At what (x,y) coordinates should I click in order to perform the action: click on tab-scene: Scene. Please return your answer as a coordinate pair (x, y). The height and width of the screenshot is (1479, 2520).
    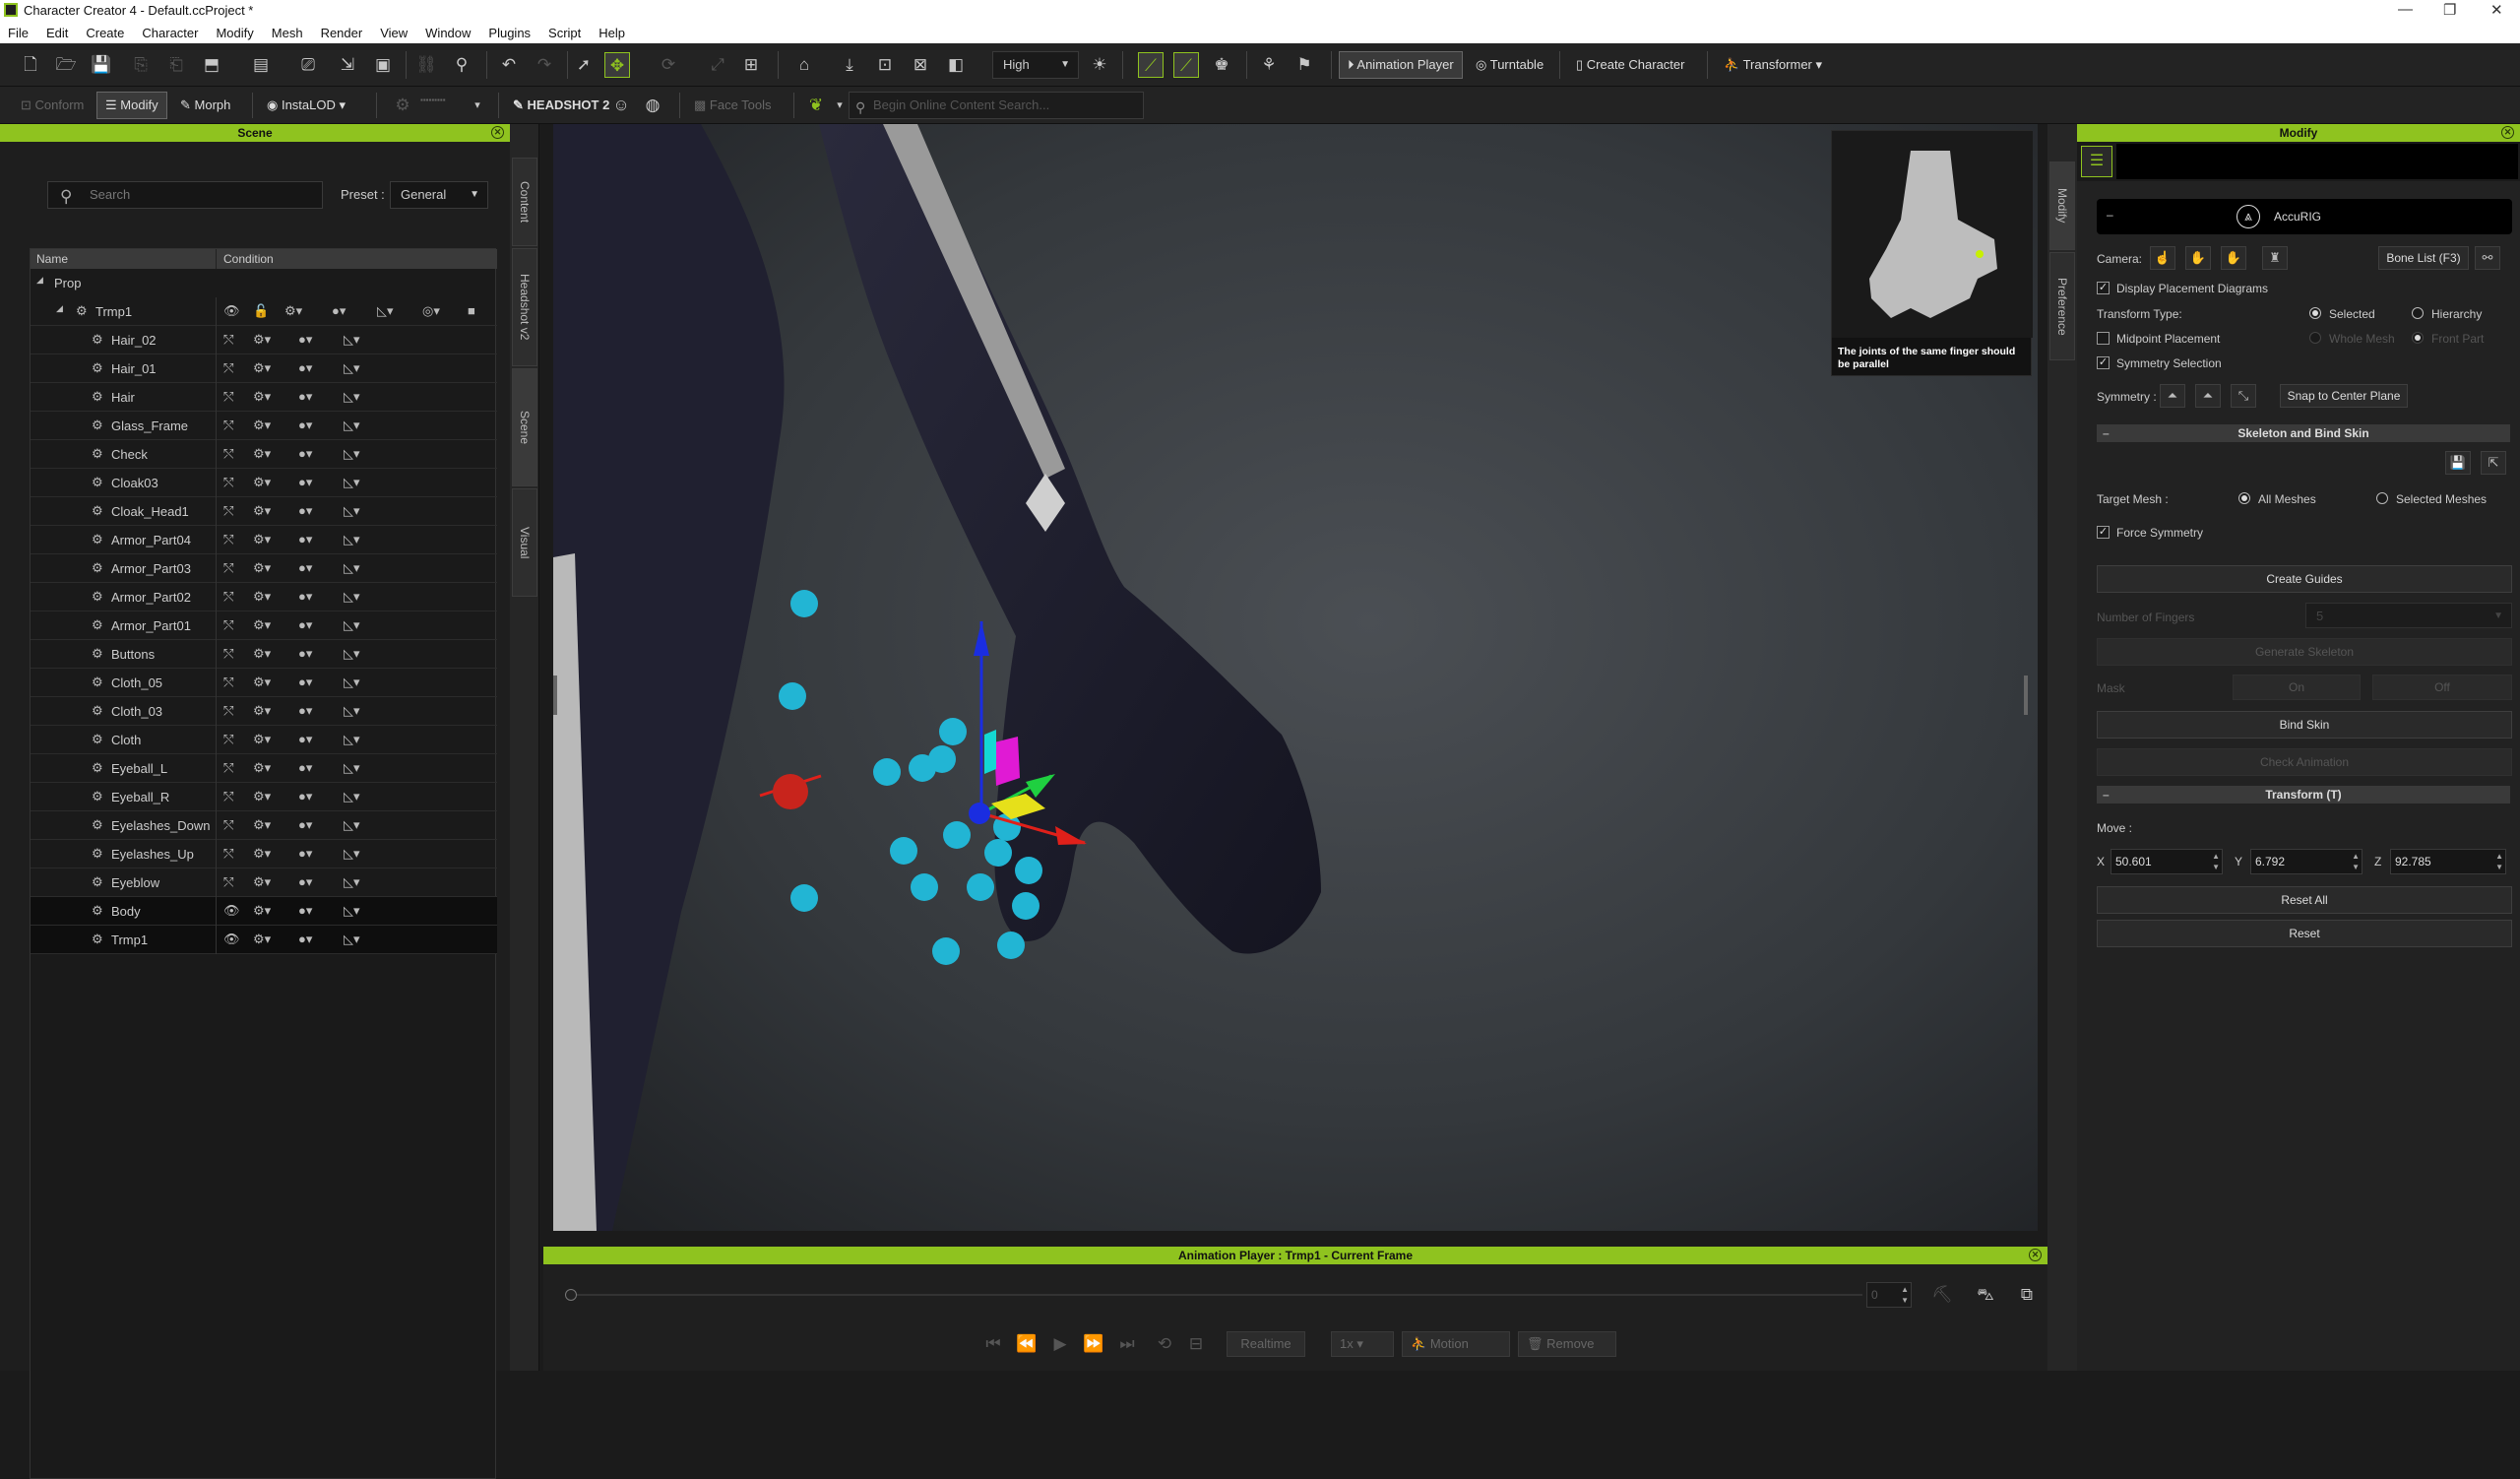
    Looking at the image, I should click on (524, 427).